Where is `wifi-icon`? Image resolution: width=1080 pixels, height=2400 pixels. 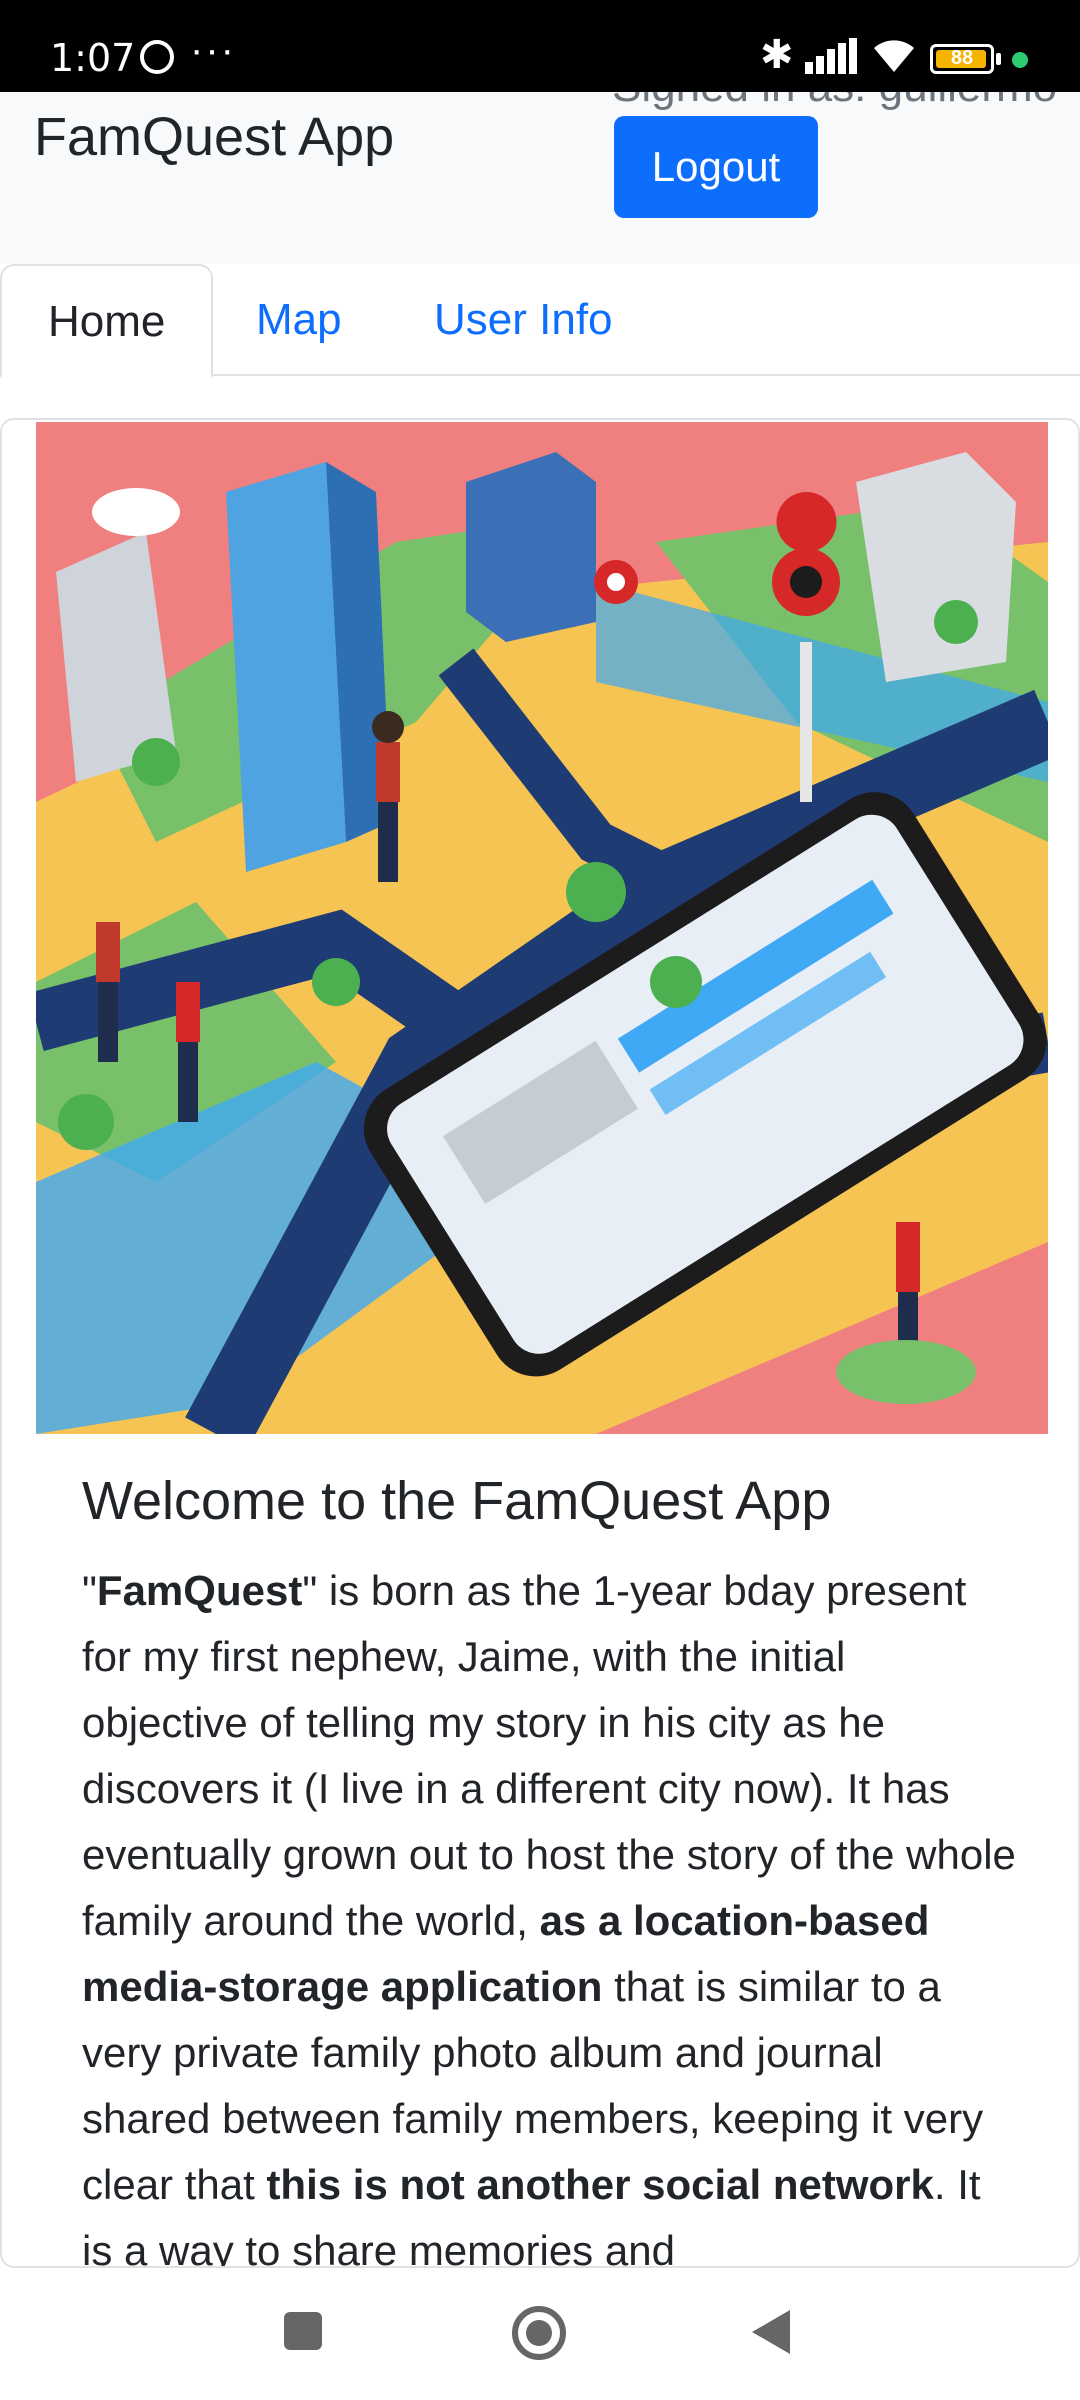 wifi-icon is located at coordinates (894, 56).